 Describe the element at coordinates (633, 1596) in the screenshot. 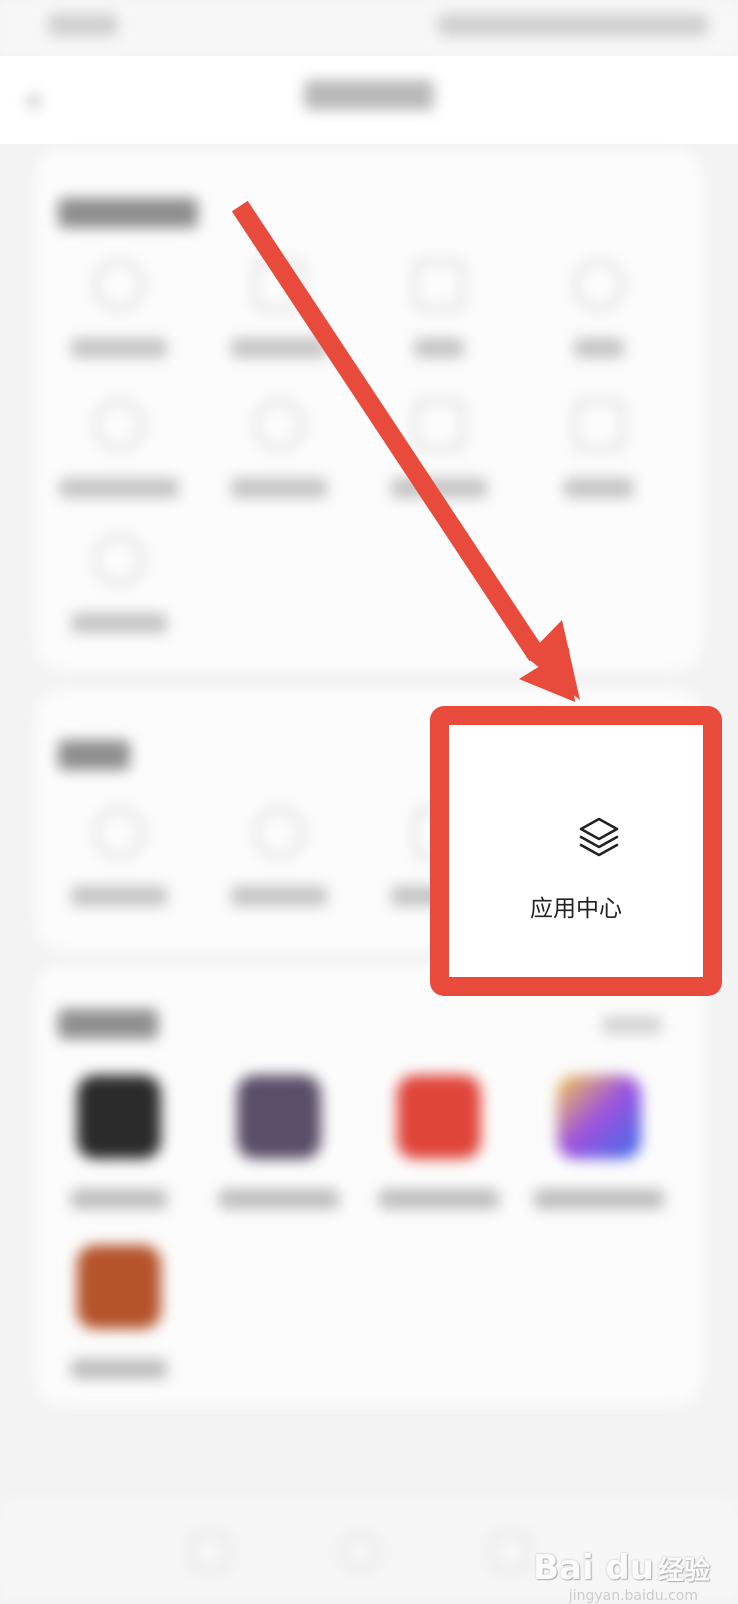

I see `watermark-url: jingyan.baidu.com` at that location.